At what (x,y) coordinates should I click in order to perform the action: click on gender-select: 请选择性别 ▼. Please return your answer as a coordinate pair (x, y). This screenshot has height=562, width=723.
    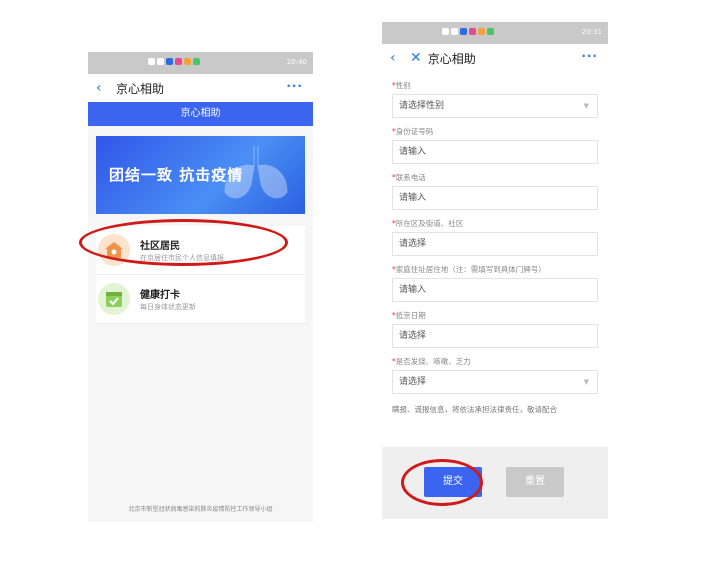
    Looking at the image, I should click on (495, 106).